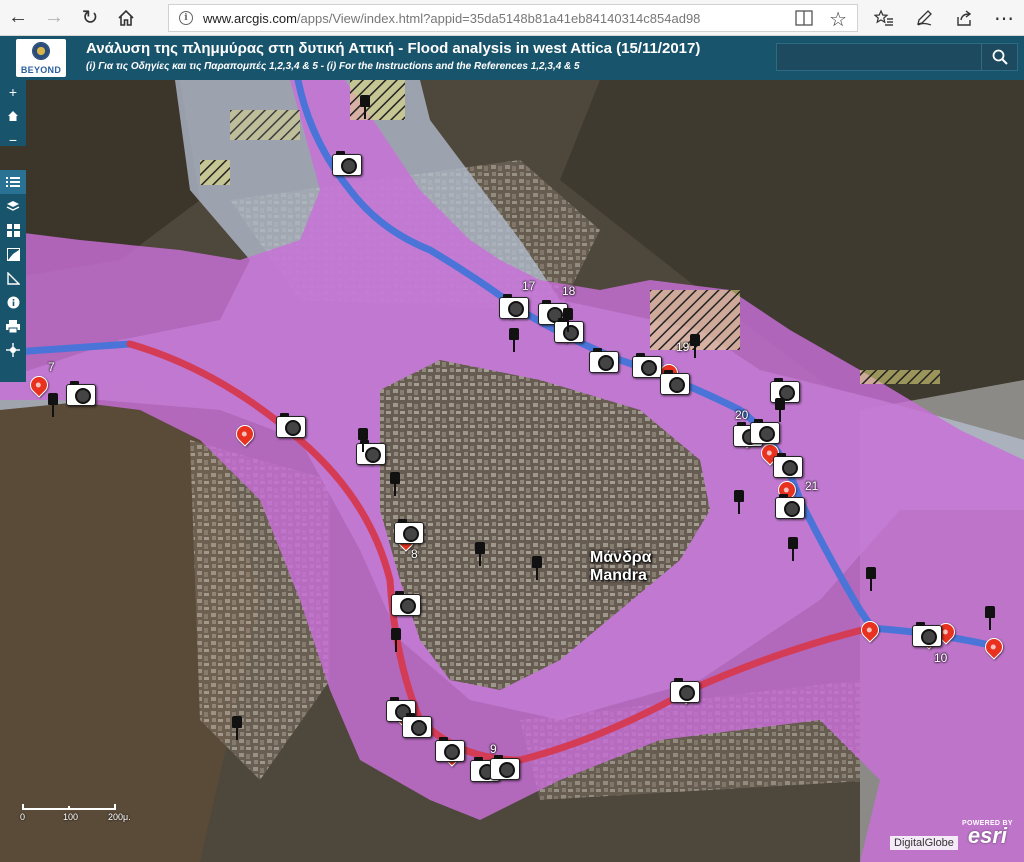  Describe the element at coordinates (493, 749) in the screenshot. I see `site-number-label: 9` at that location.